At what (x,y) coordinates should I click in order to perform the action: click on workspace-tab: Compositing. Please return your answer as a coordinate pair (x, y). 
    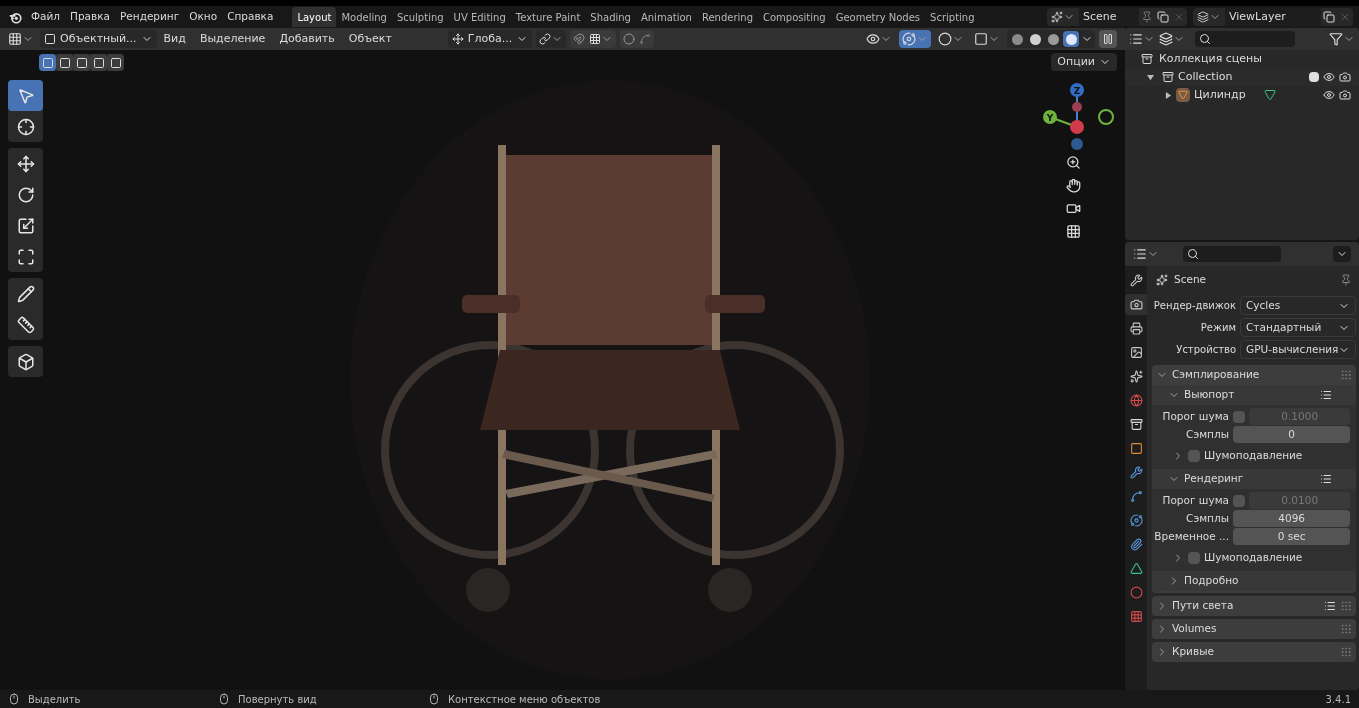
    Looking at the image, I should click on (794, 17).